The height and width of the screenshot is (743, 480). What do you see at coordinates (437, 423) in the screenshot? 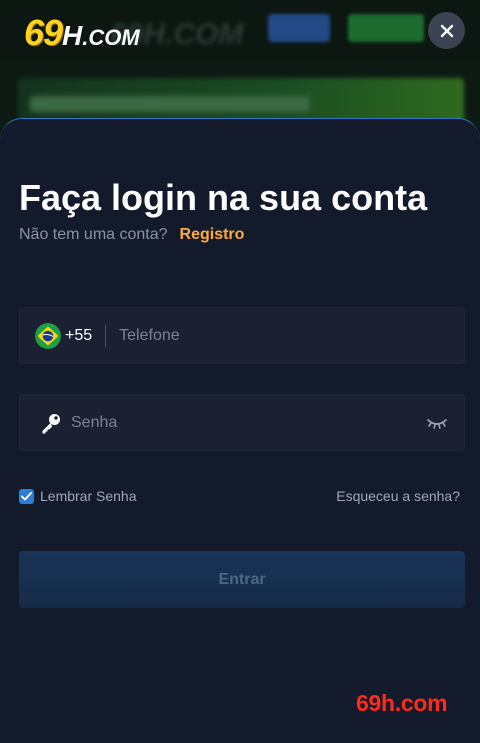
I see `eye-closed-icon` at bounding box center [437, 423].